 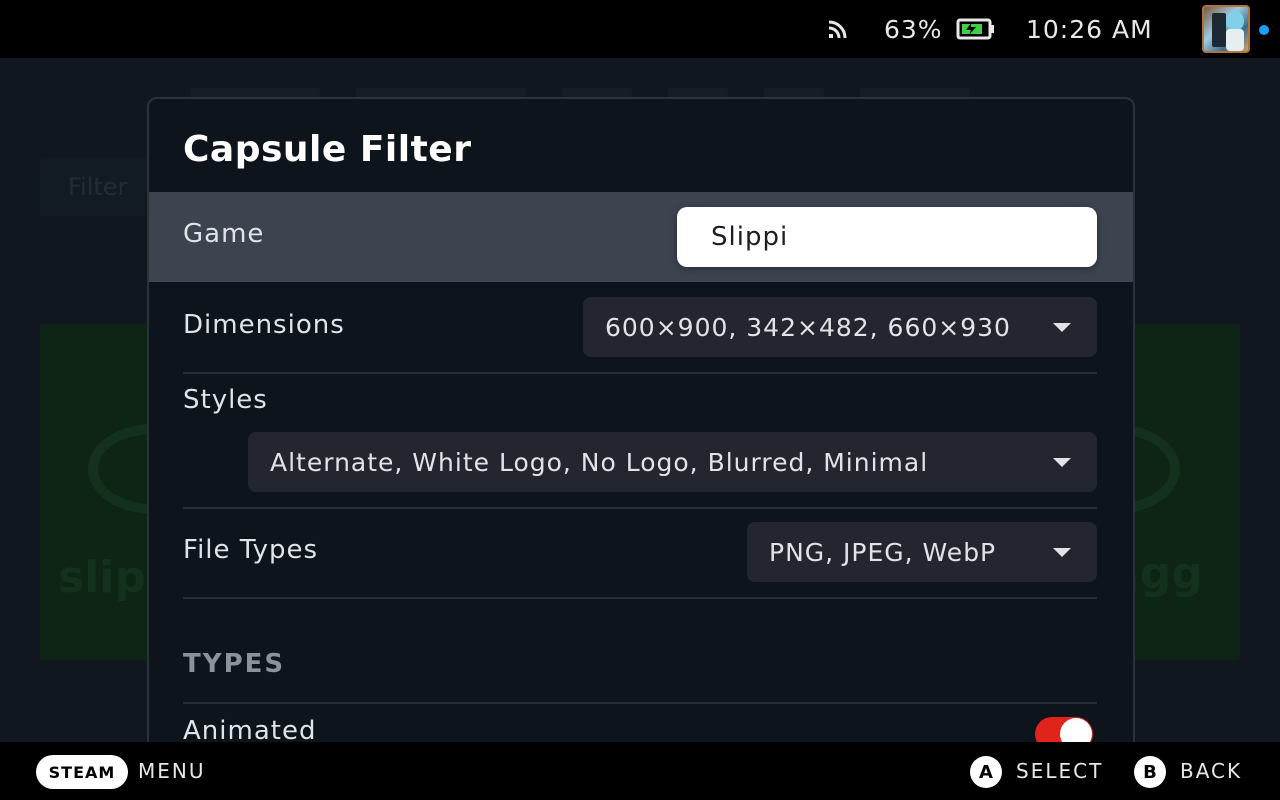 I want to click on styles-label: Styles, so click(x=225, y=400).